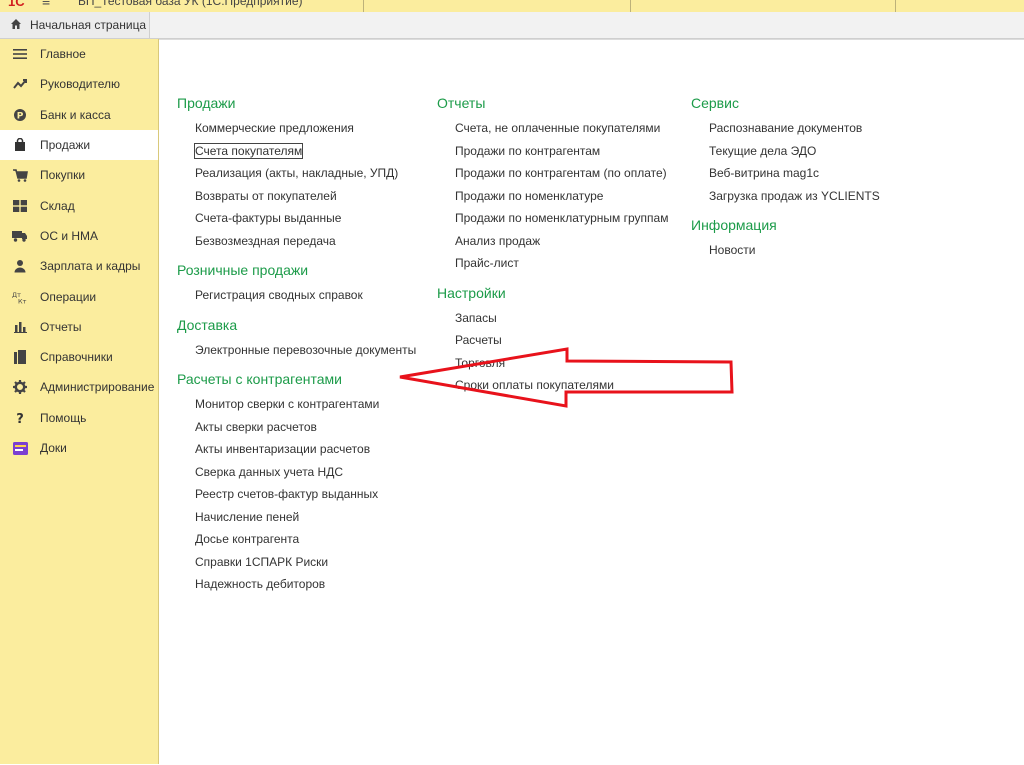 Image resolution: width=1024 pixels, height=765 pixels. Describe the element at coordinates (471, 292) in the screenshot. I see `section-title: Настройки` at that location.